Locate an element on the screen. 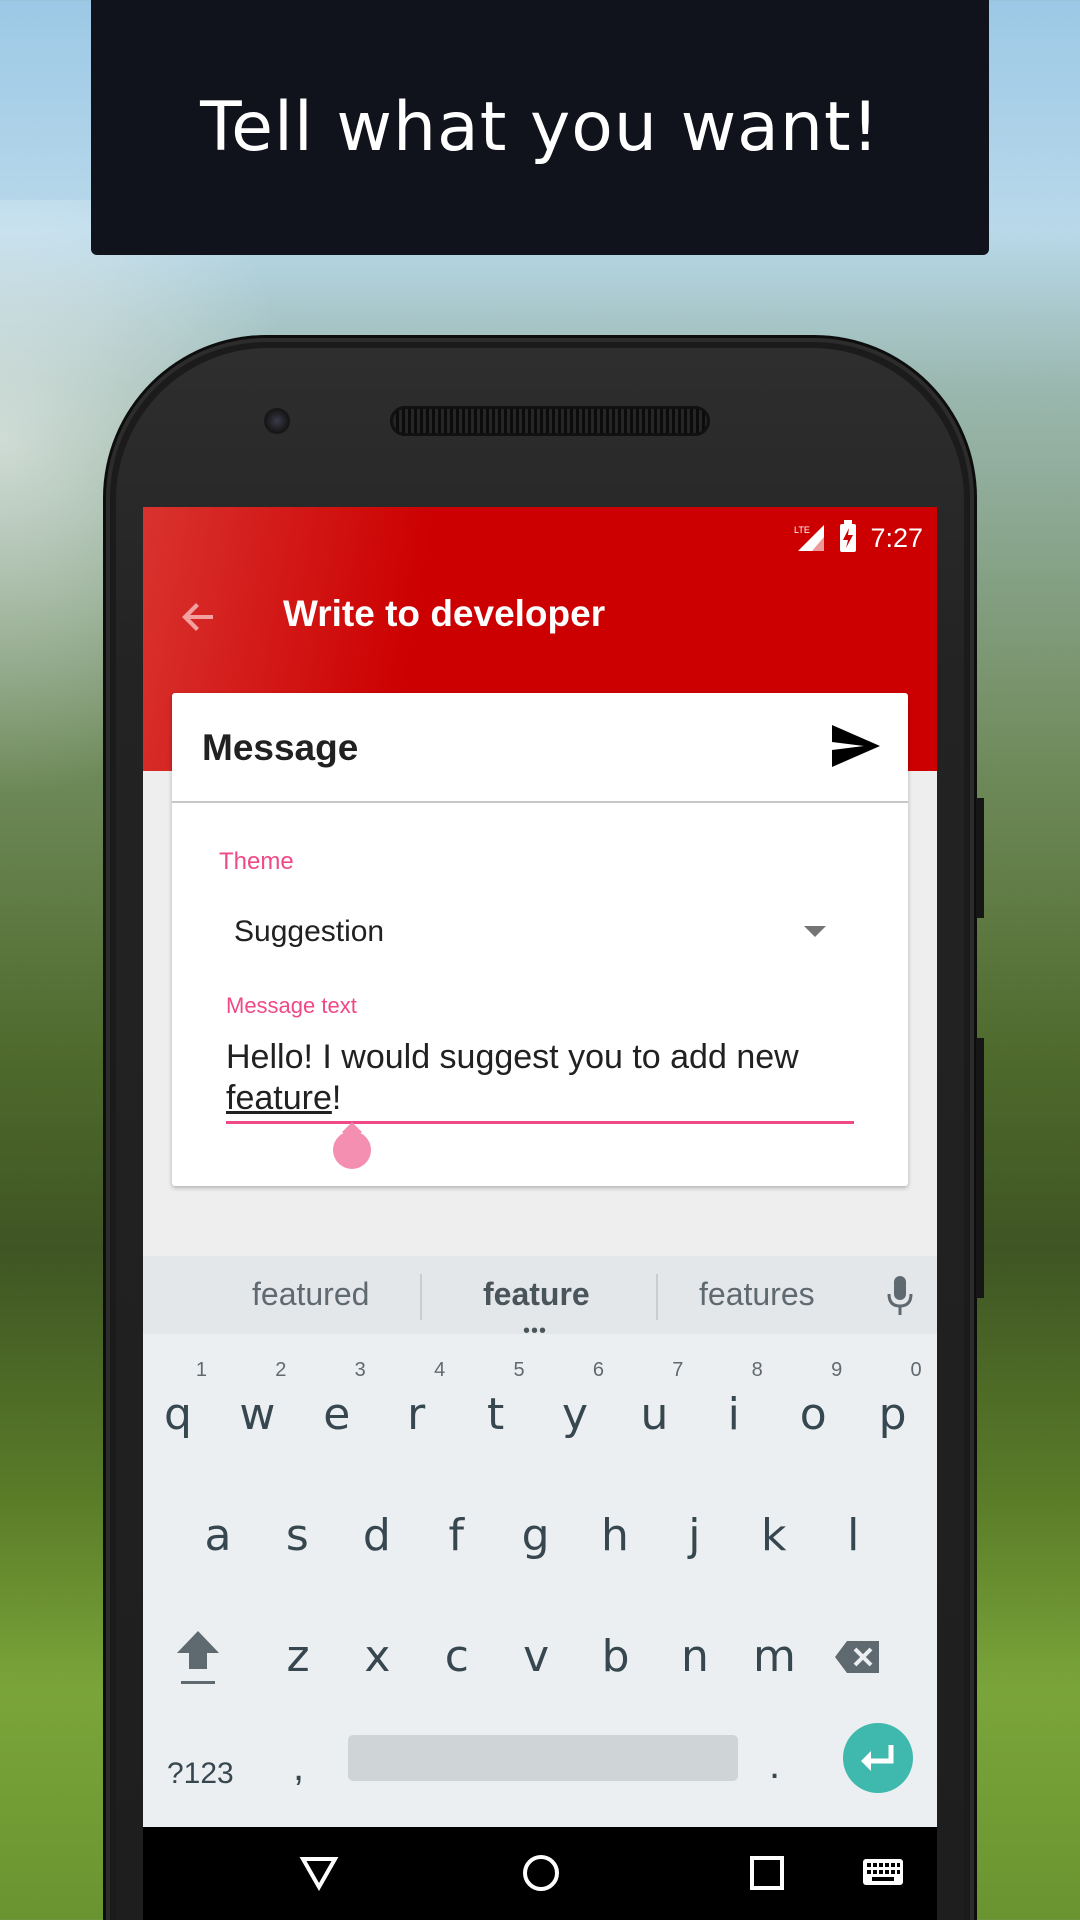 This screenshot has height=1920, width=1080. key-a: a is located at coordinates (218, 1525).